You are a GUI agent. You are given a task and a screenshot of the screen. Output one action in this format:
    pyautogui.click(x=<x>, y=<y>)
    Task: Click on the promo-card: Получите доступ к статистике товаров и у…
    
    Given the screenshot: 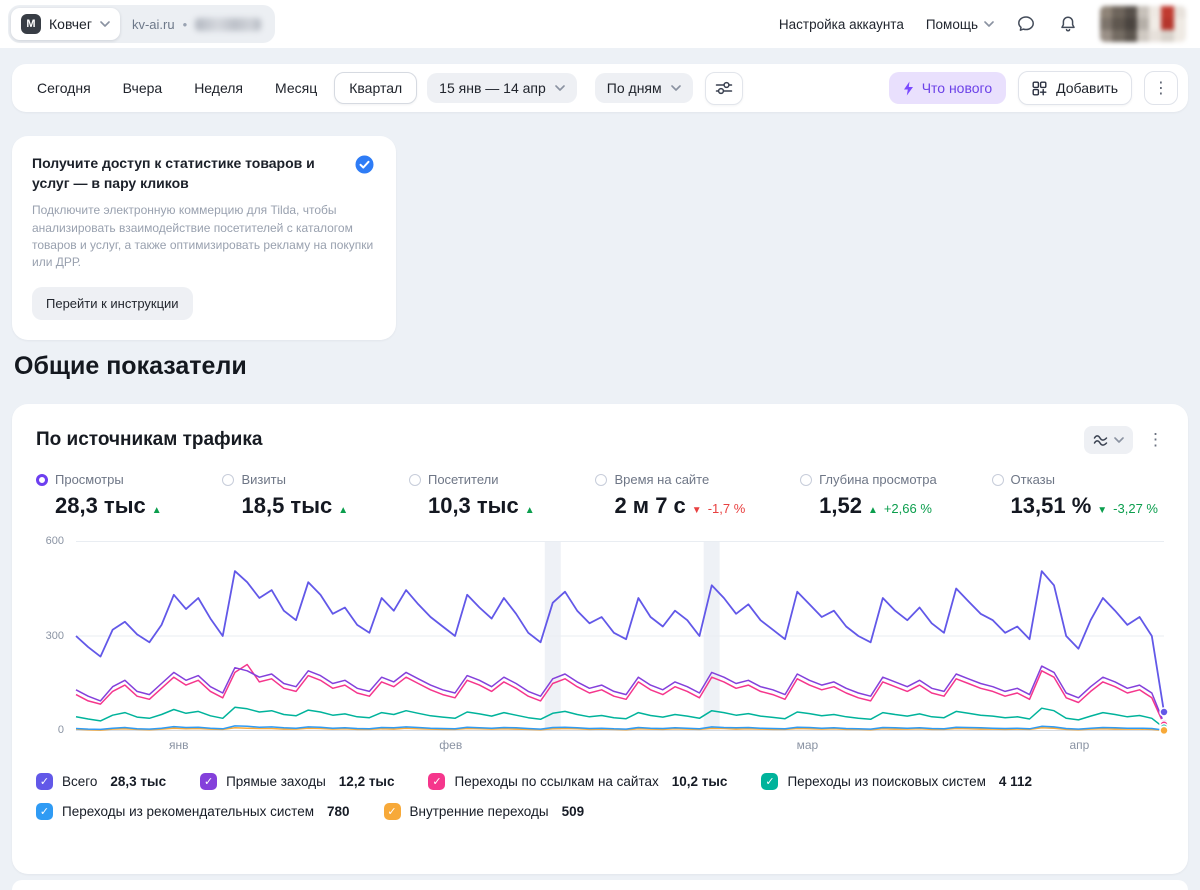 What is the action you would take?
    pyautogui.click(x=204, y=238)
    